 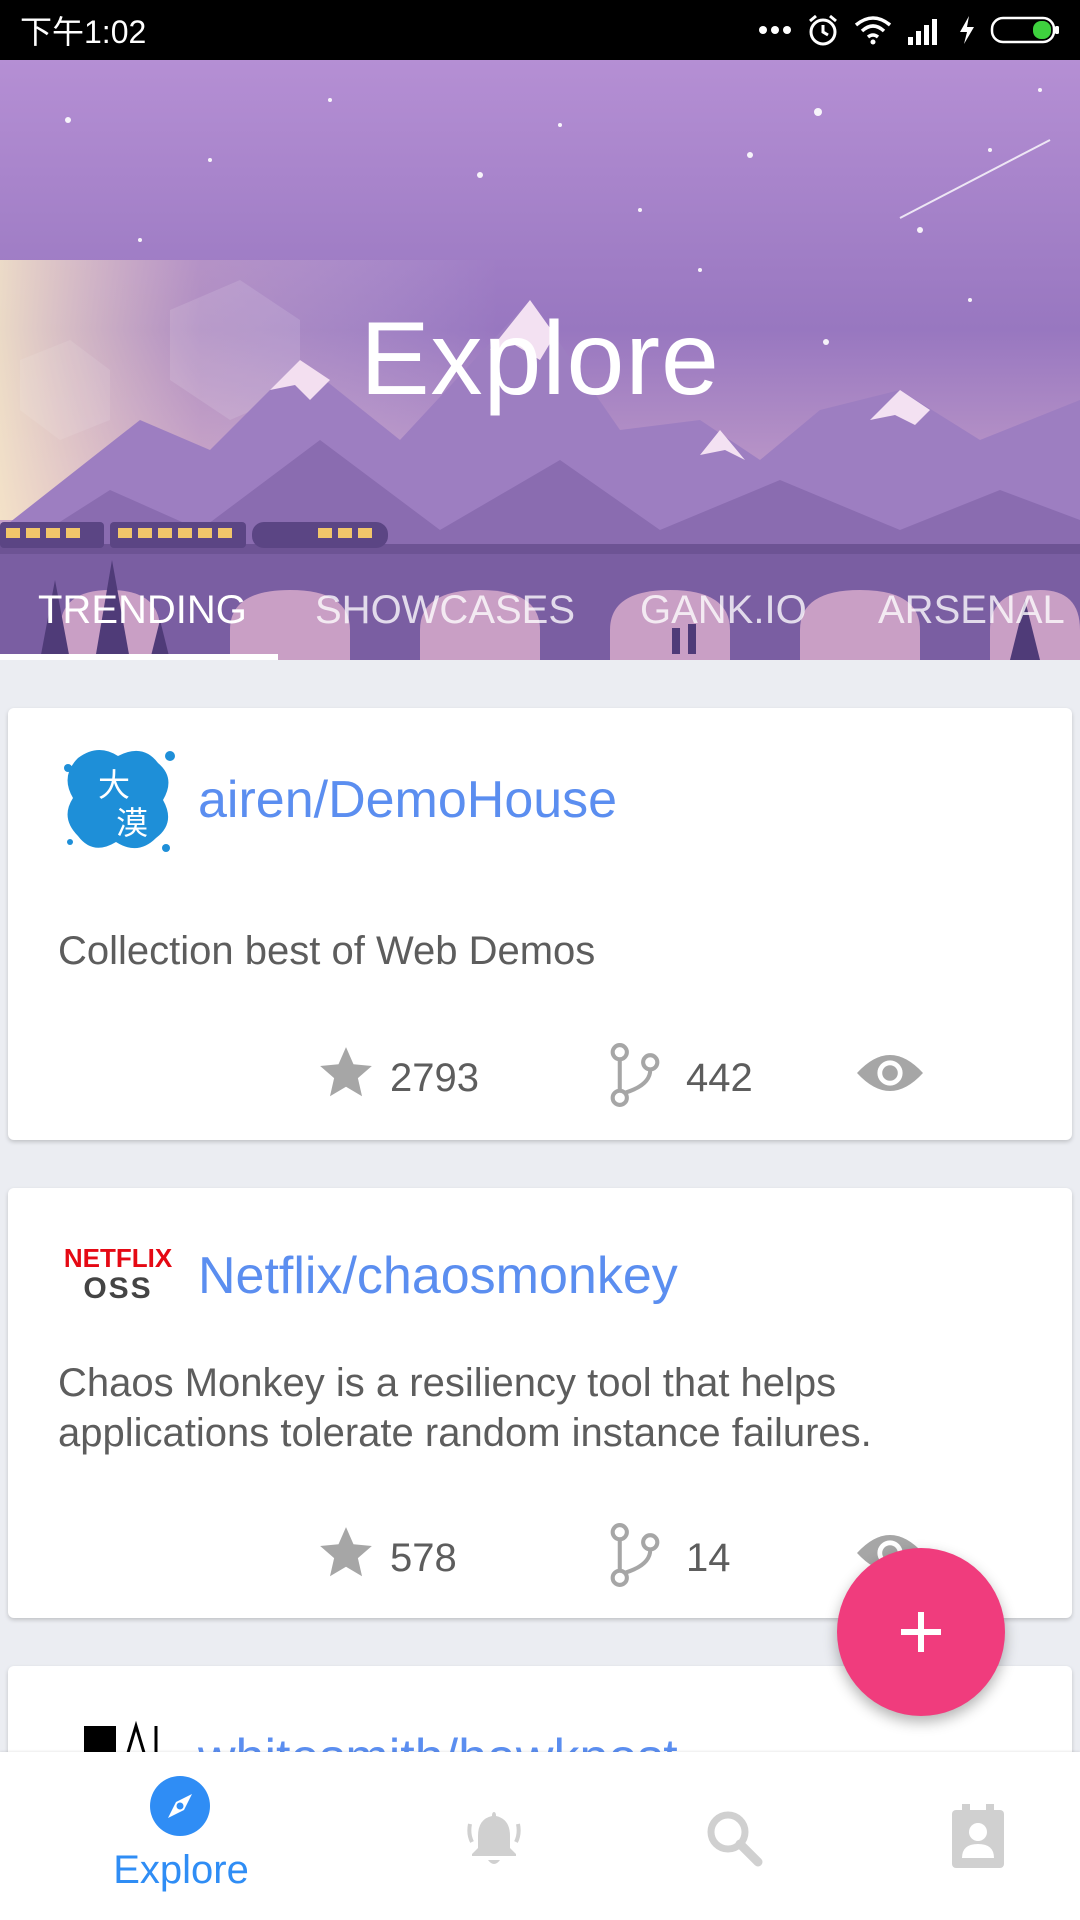 What do you see at coordinates (873, 30) in the screenshot?
I see `wifi-icon` at bounding box center [873, 30].